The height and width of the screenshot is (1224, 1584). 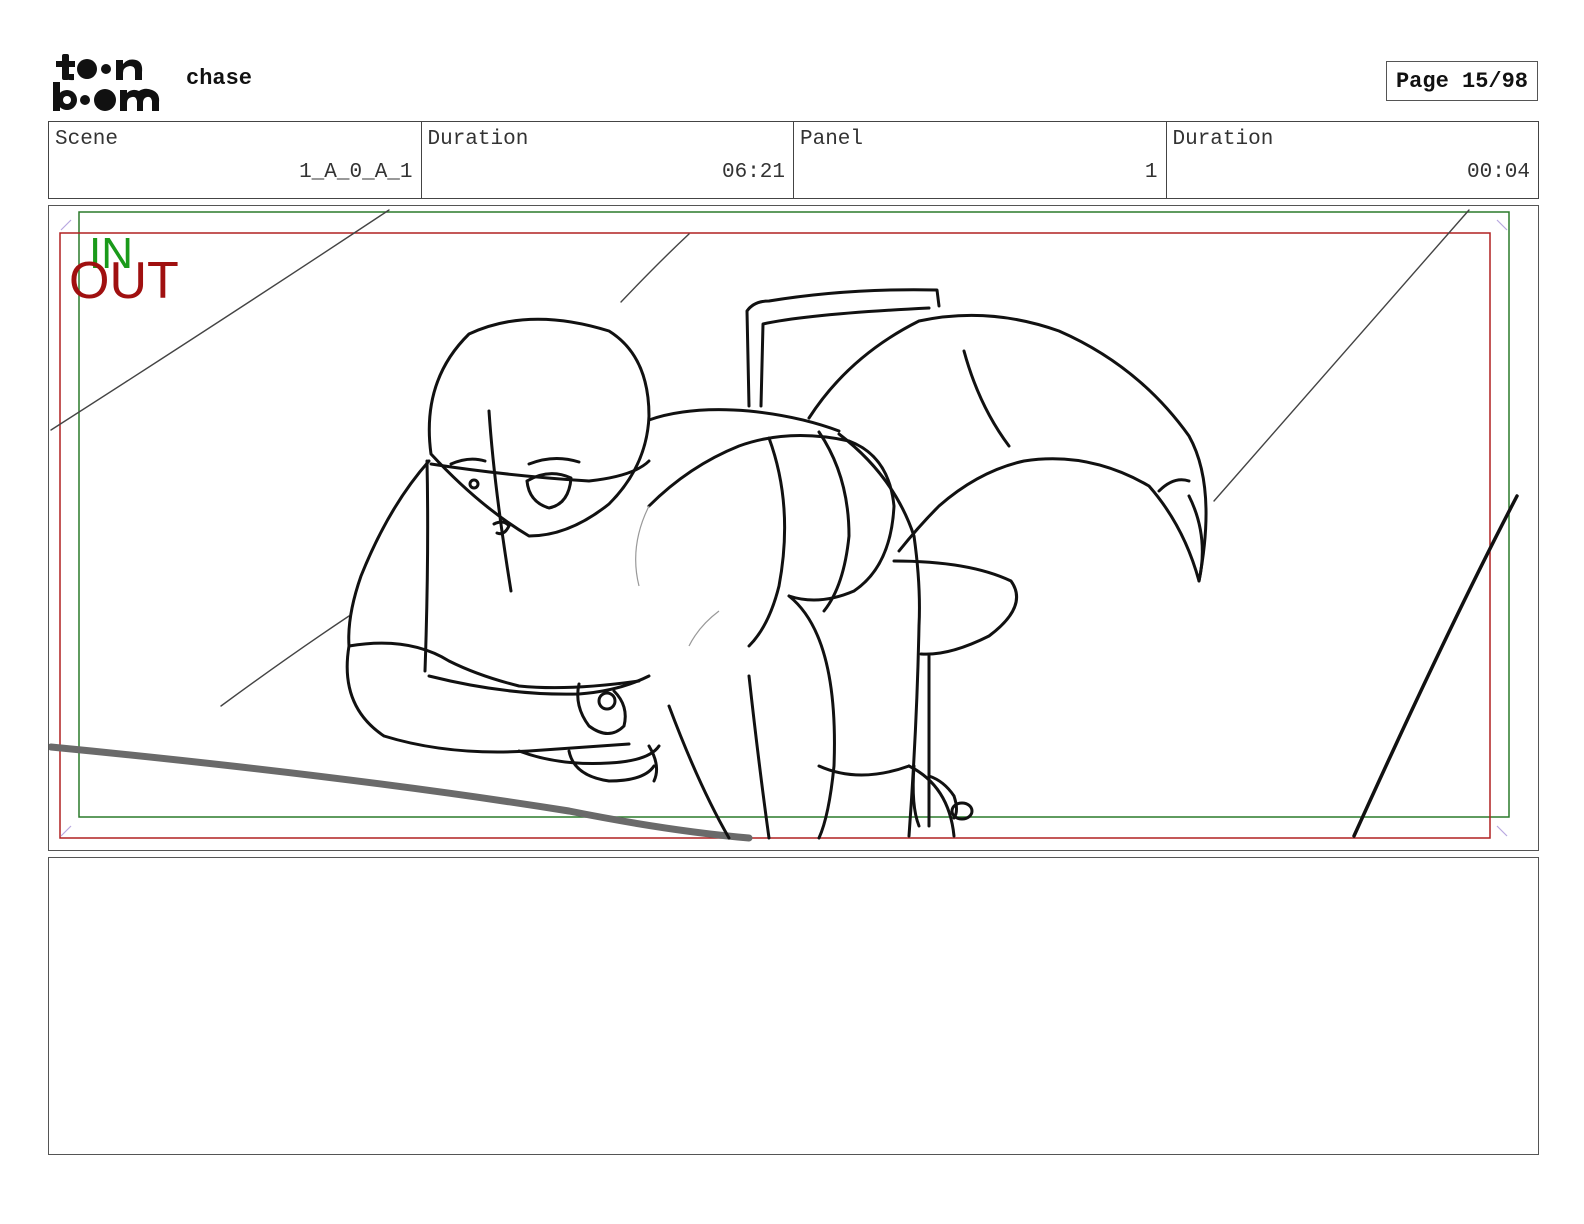 What do you see at coordinates (87, 139) in the screenshot?
I see `scene-label: Scene` at bounding box center [87, 139].